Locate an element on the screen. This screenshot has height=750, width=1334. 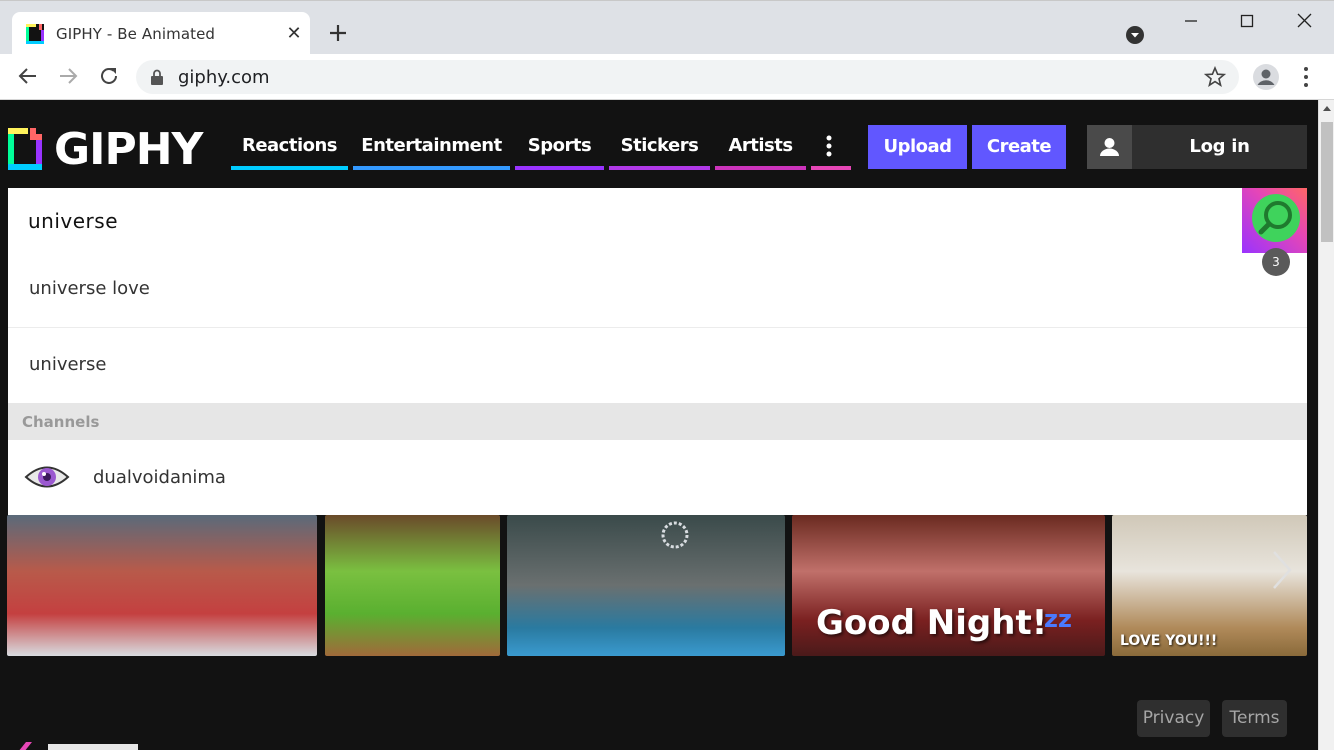
terms-link: Terms is located at coordinates (1254, 718).